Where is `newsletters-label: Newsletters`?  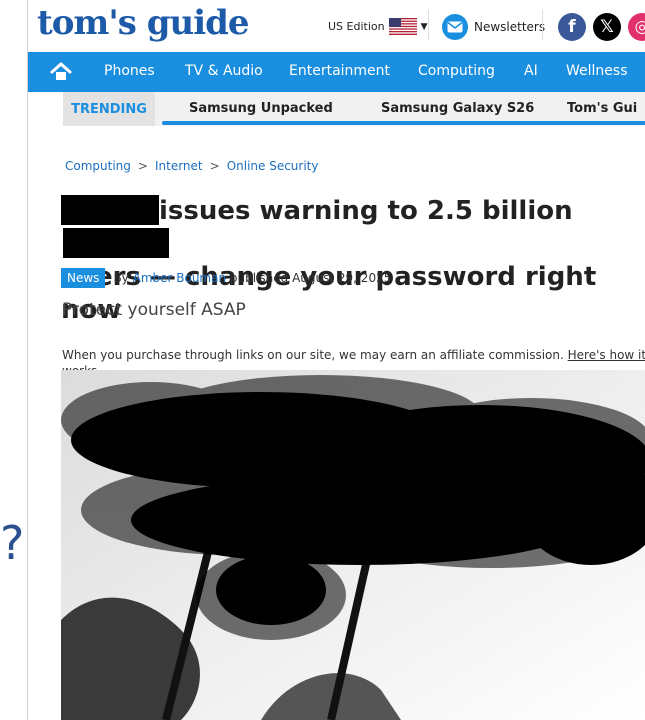
newsletters-label: Newsletters is located at coordinates (510, 27).